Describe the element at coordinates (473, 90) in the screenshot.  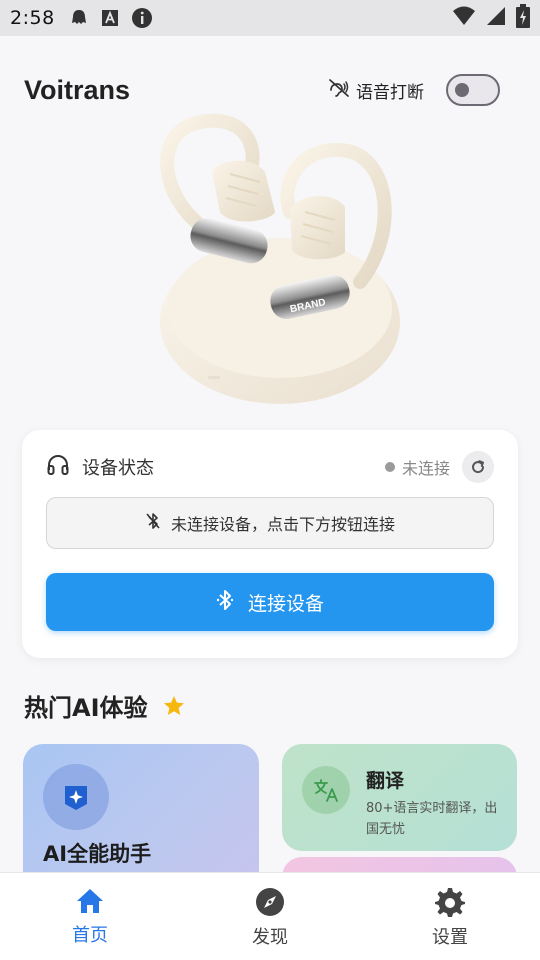
I see `voice-interrupt-toggle` at that location.